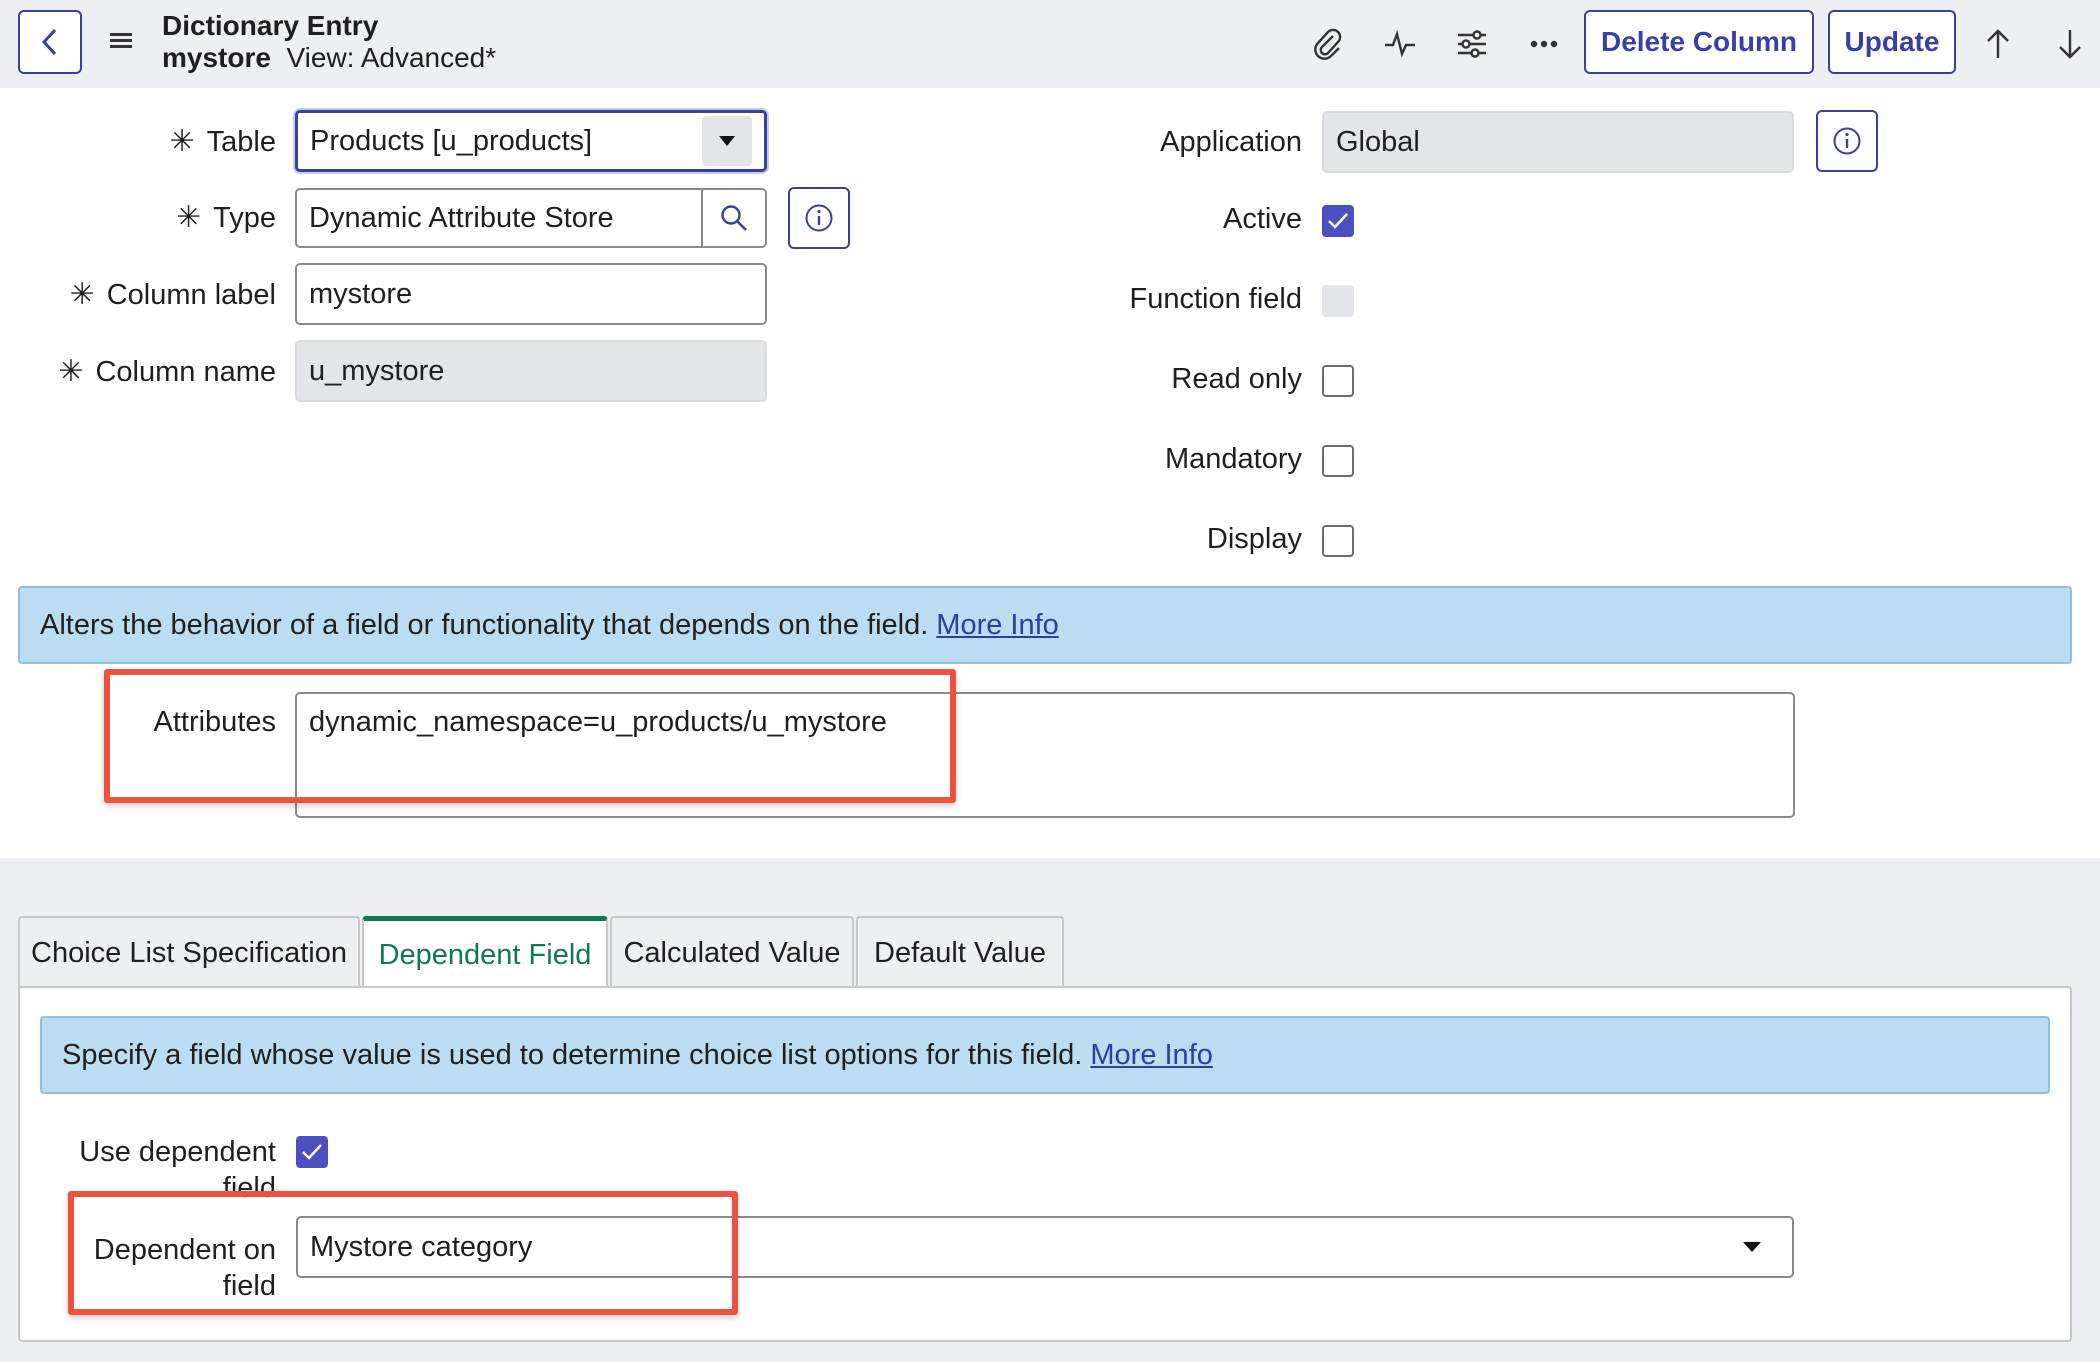 The image size is (2100, 1362). I want to click on tab-dependent-field: Dependent Field, so click(485, 953).